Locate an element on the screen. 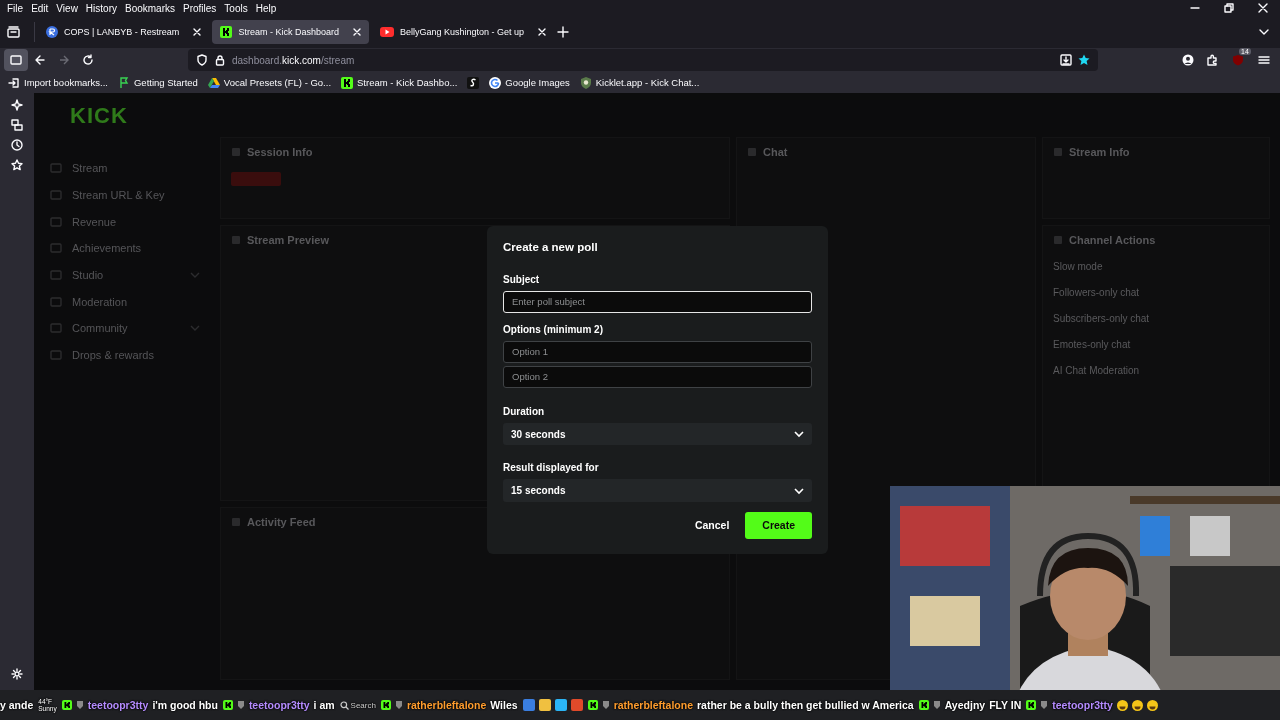 The image size is (1280, 720). bookmark-item: Google Images is located at coordinates (529, 82).